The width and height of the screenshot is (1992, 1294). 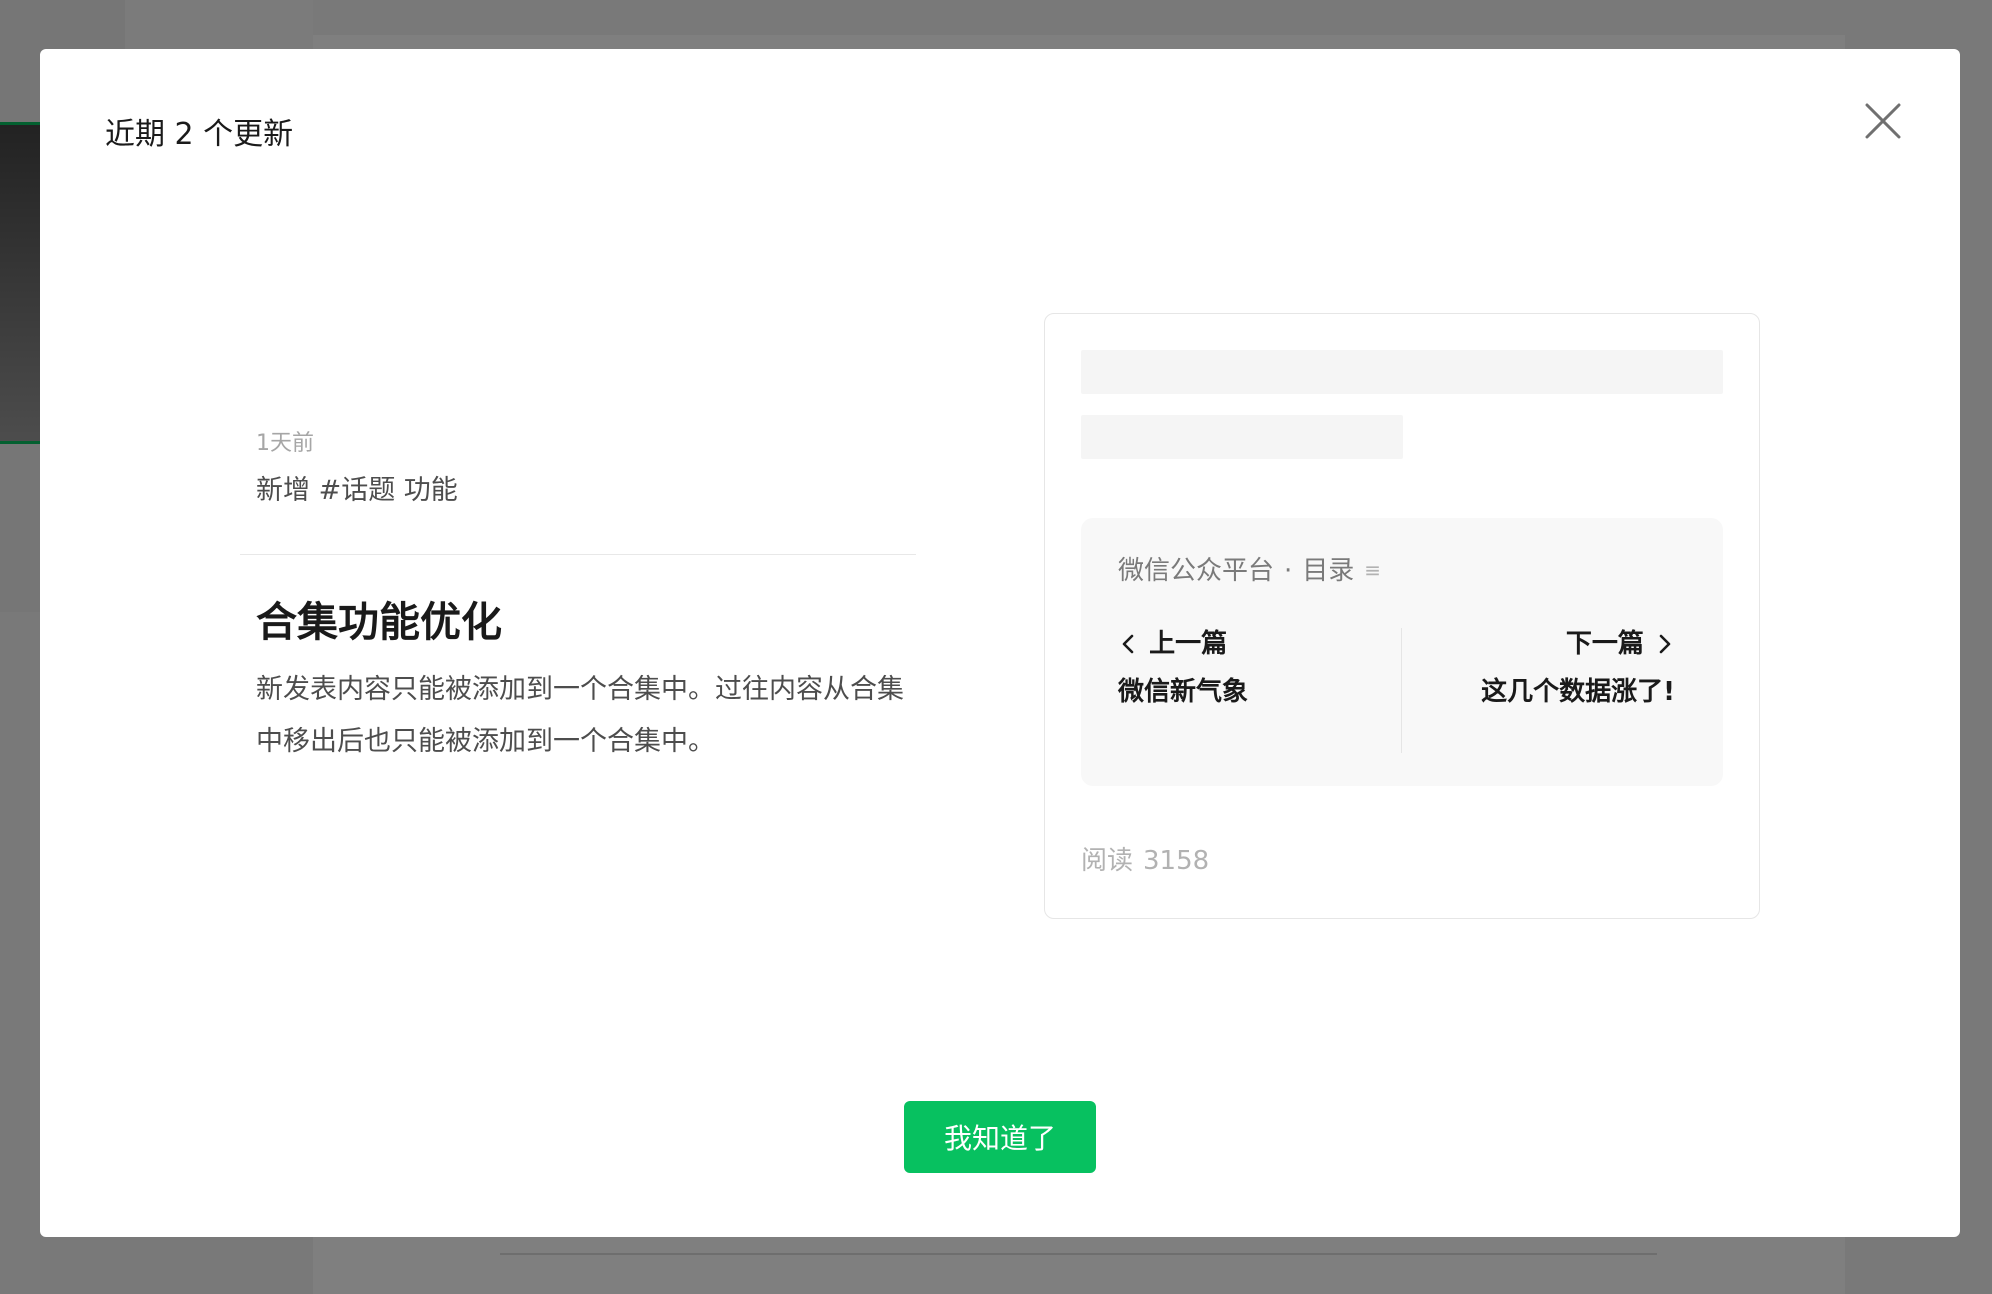 I want to click on menu-lines-icon: ≡, so click(x=1373, y=570).